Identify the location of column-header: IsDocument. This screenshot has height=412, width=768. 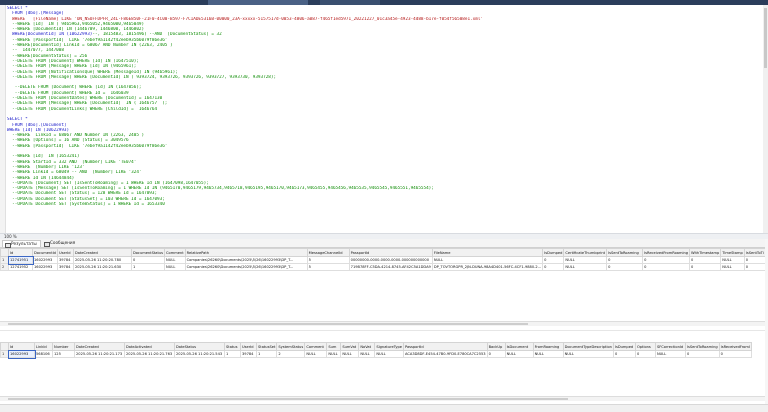
(519, 346).